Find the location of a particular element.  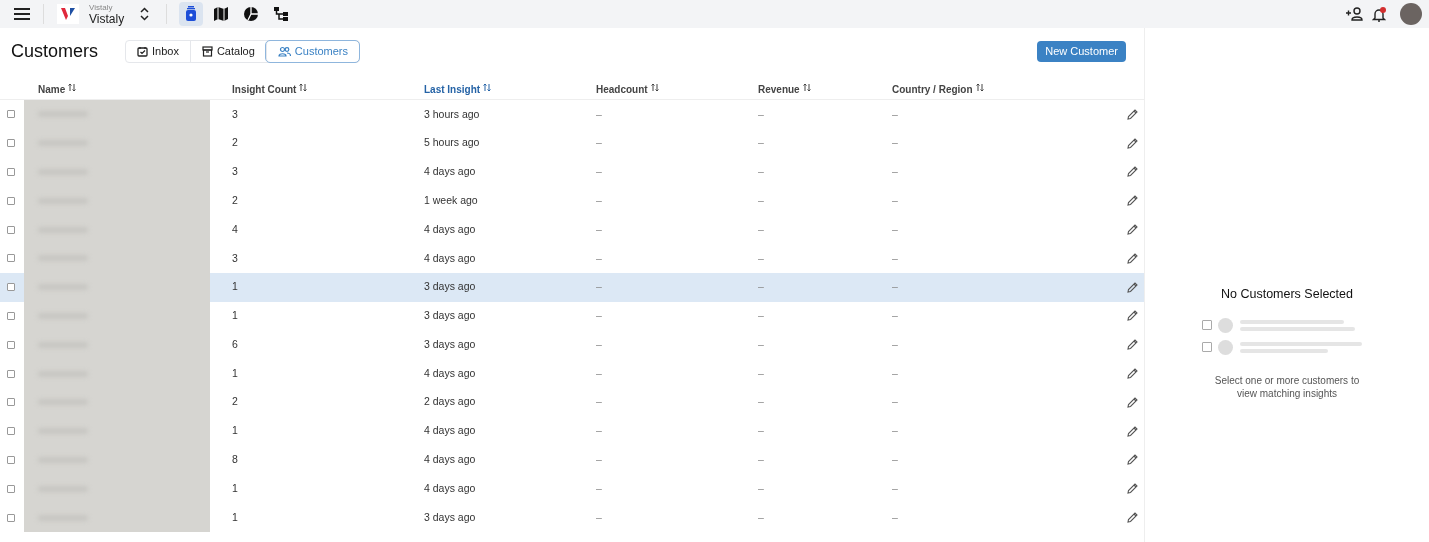

table-cell-text: 3 is located at coordinates (235, 172).